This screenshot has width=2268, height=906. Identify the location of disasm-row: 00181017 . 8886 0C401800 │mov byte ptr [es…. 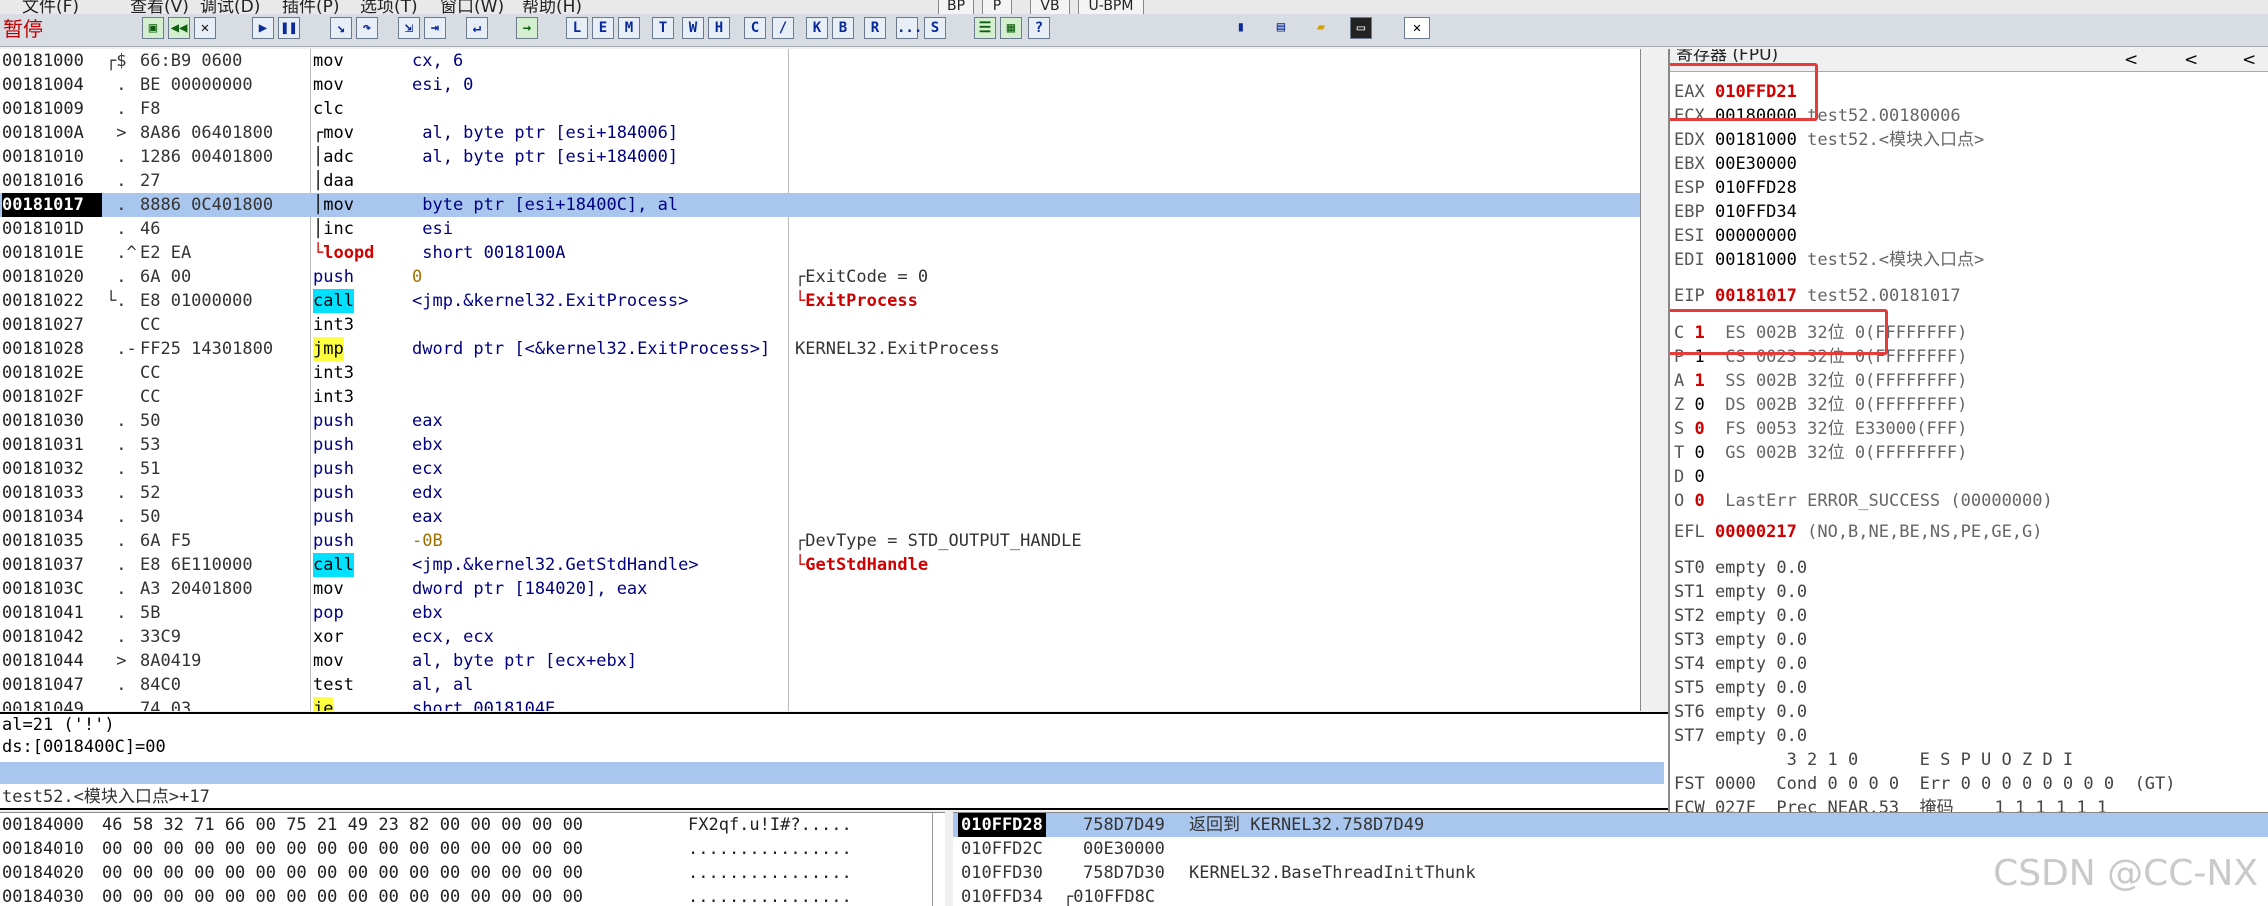
(820, 205).